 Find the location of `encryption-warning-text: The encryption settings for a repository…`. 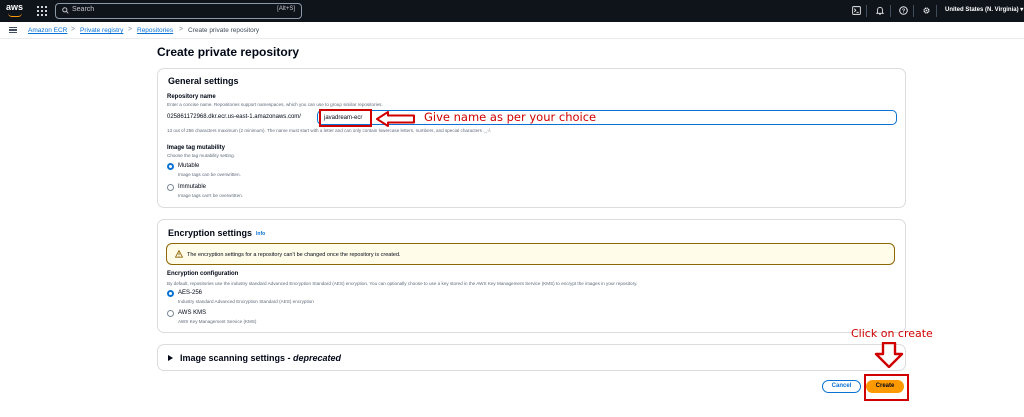

encryption-warning-text: The encryption settings for a repository… is located at coordinates (294, 255).